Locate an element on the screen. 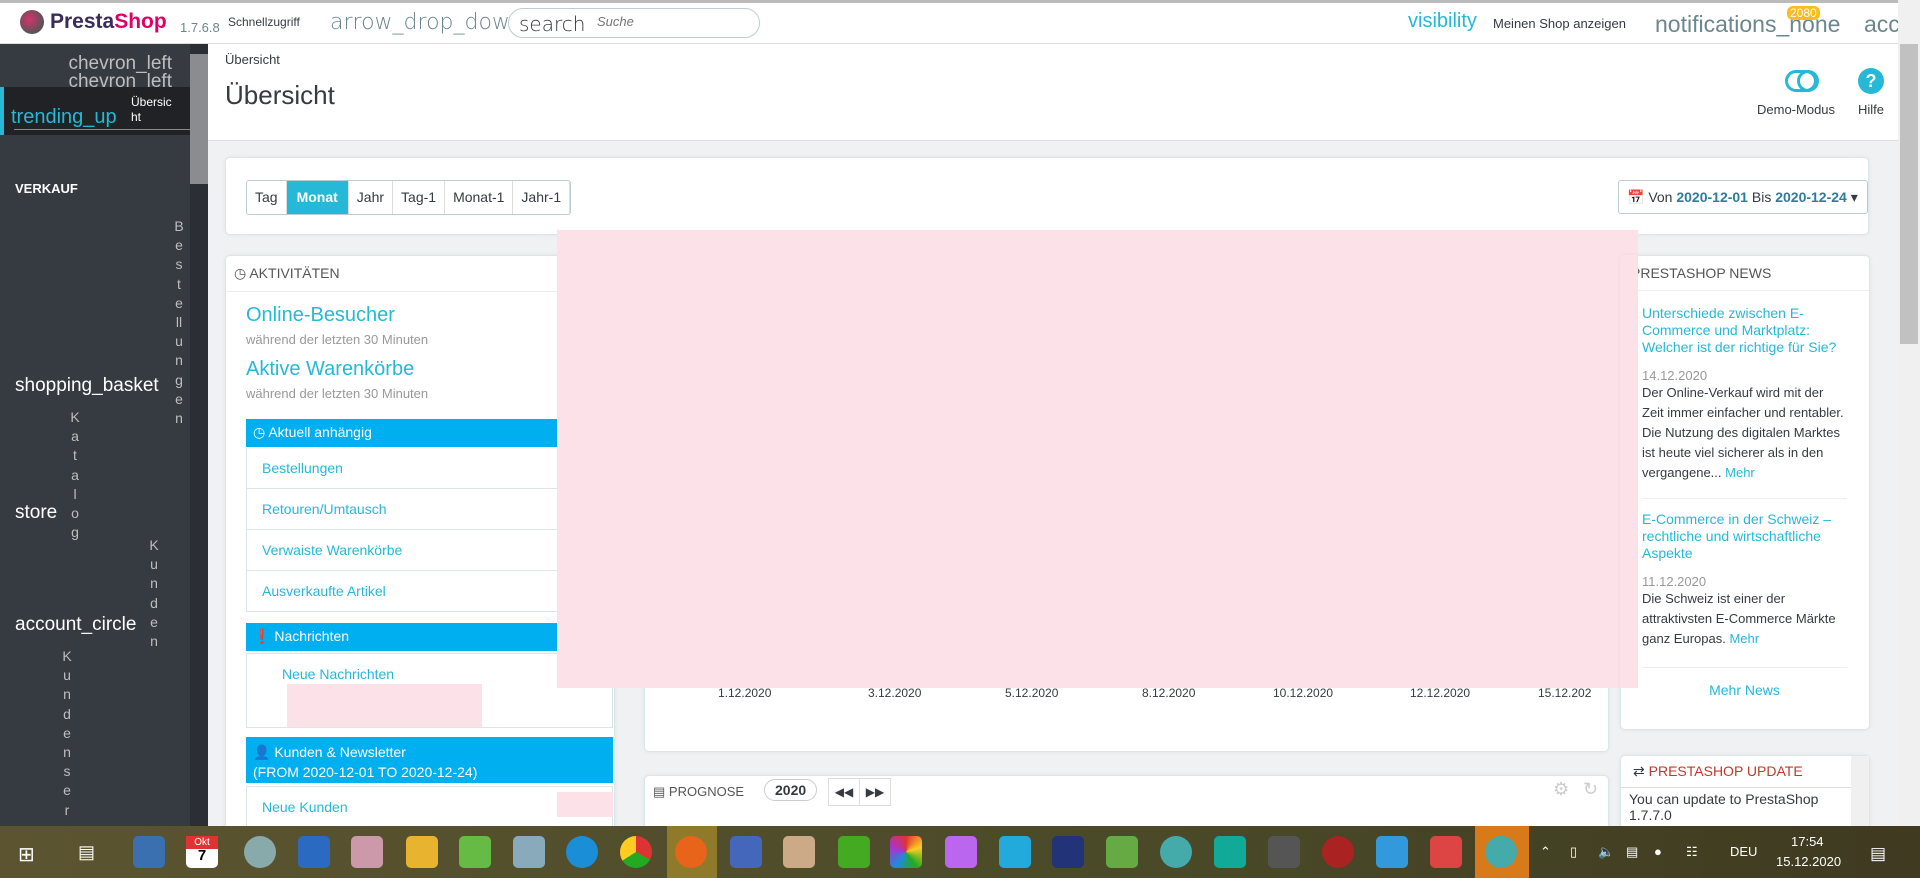 This screenshot has height=878, width=1920. active-carts: Aktive Warenkörbe is located at coordinates (330, 369).